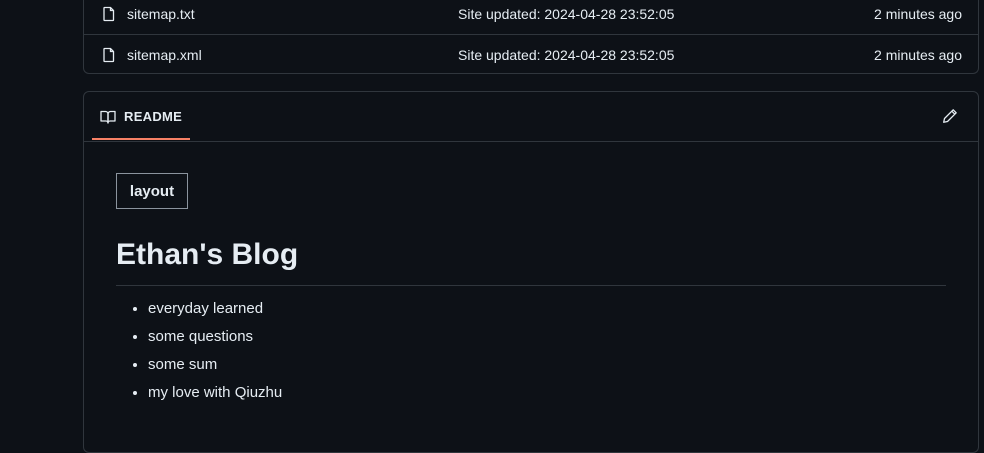  Describe the element at coordinates (215, 337) in the screenshot. I see `list-item: some questions` at that location.